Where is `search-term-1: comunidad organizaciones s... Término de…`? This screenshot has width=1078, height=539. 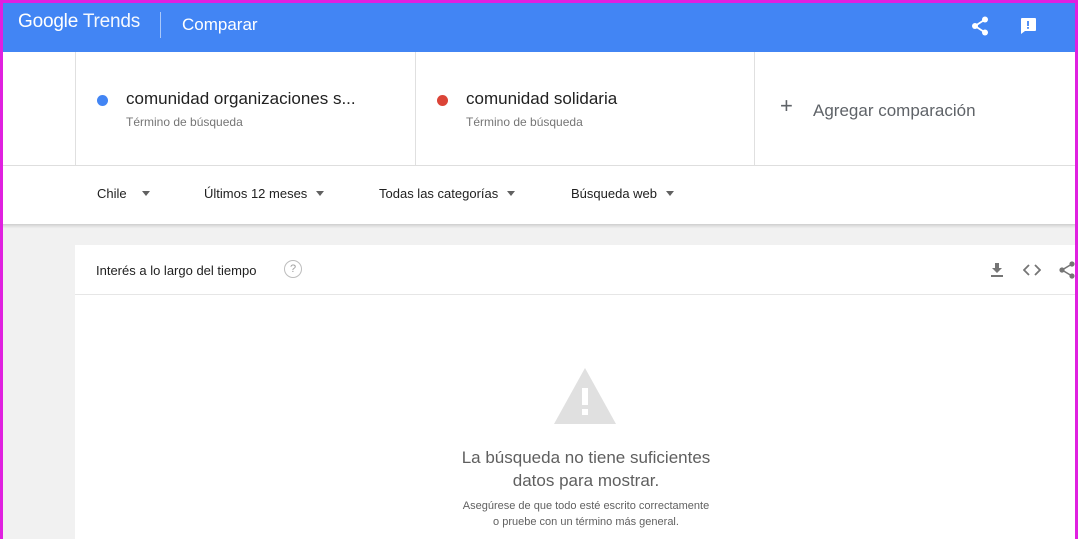 search-term-1: comunidad organizaciones s... Término de… is located at coordinates (245, 108).